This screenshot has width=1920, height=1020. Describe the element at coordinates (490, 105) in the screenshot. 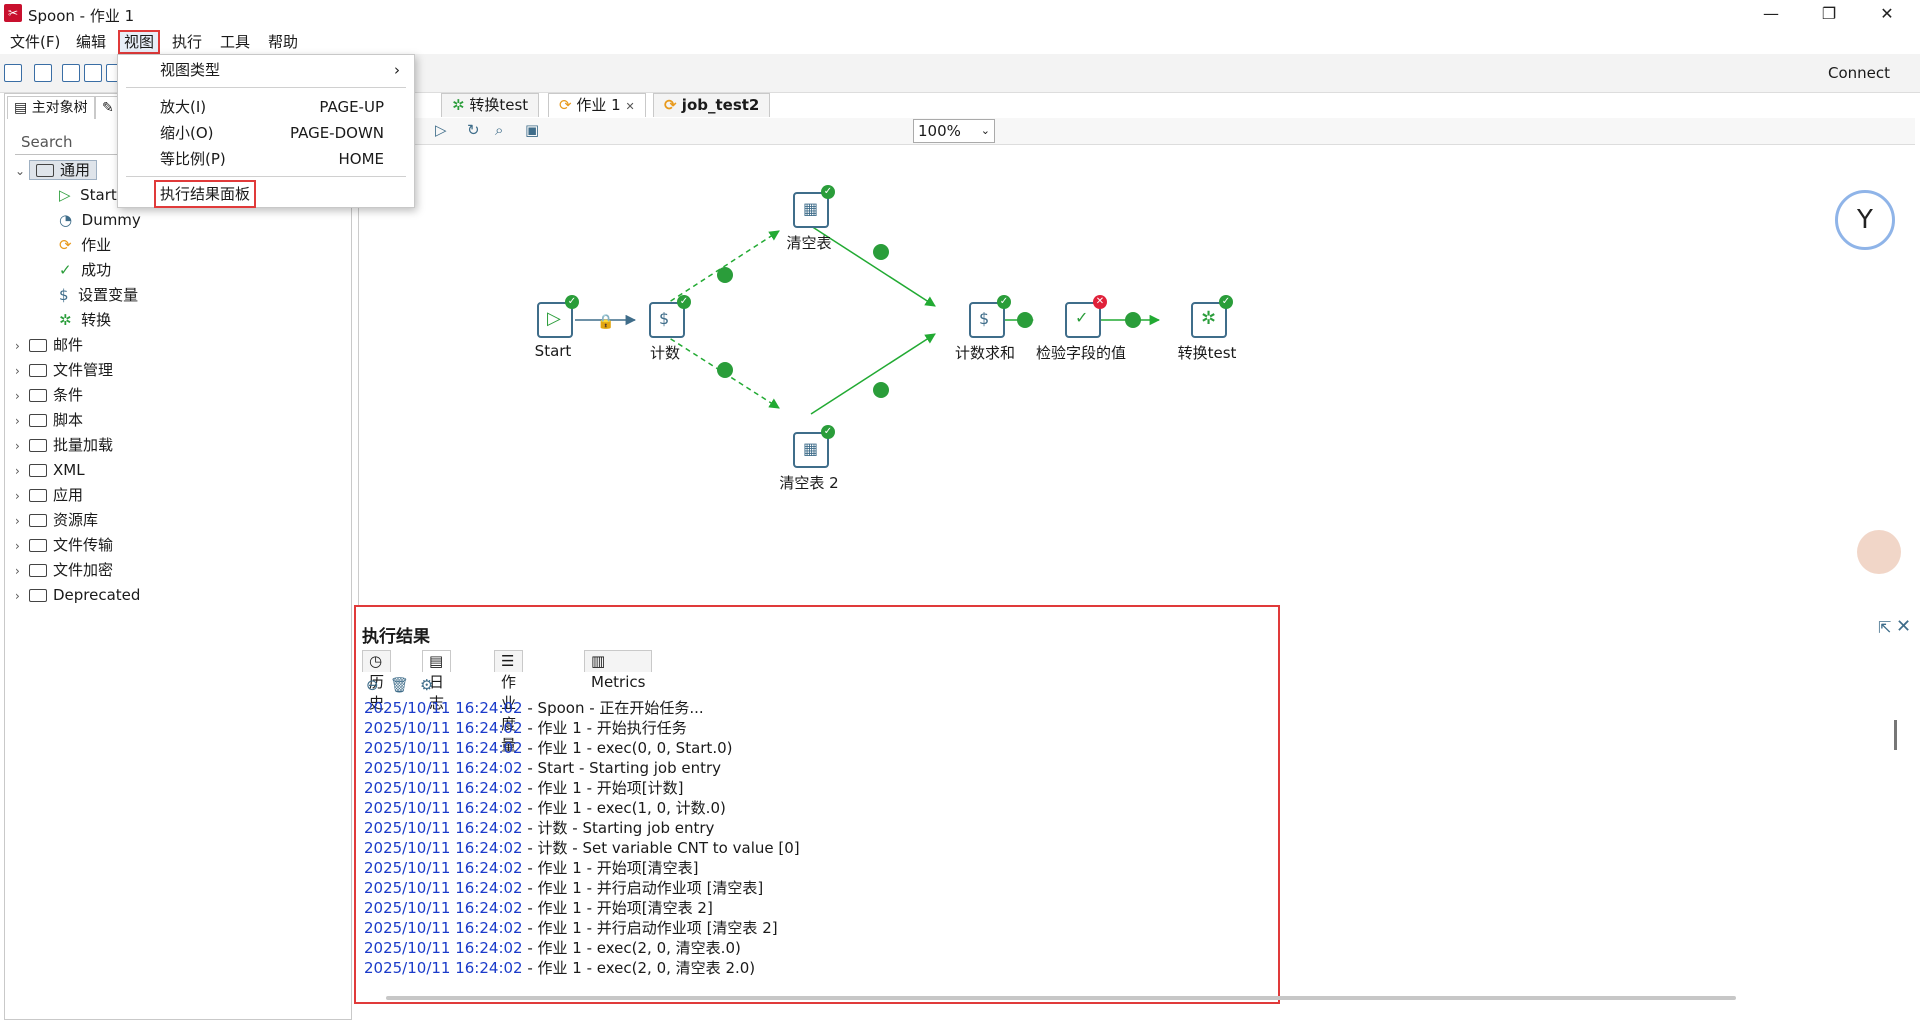

I see `tab-transformation-test: ✲ 转换test` at that location.